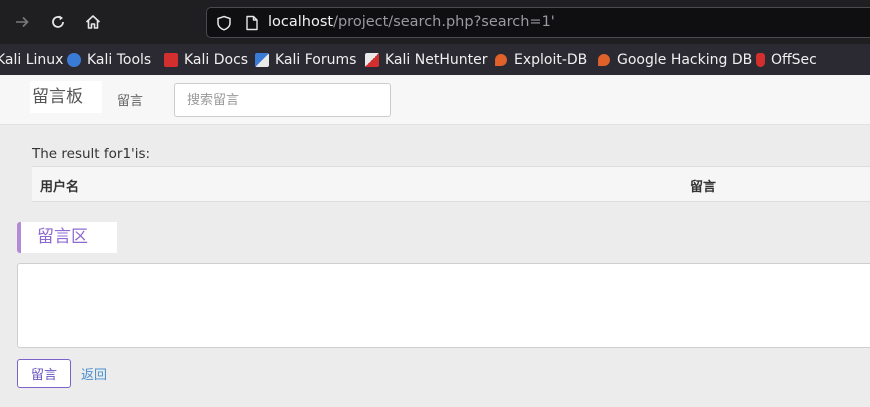 The image size is (870, 407). I want to click on back-link: 返回, so click(94, 373).